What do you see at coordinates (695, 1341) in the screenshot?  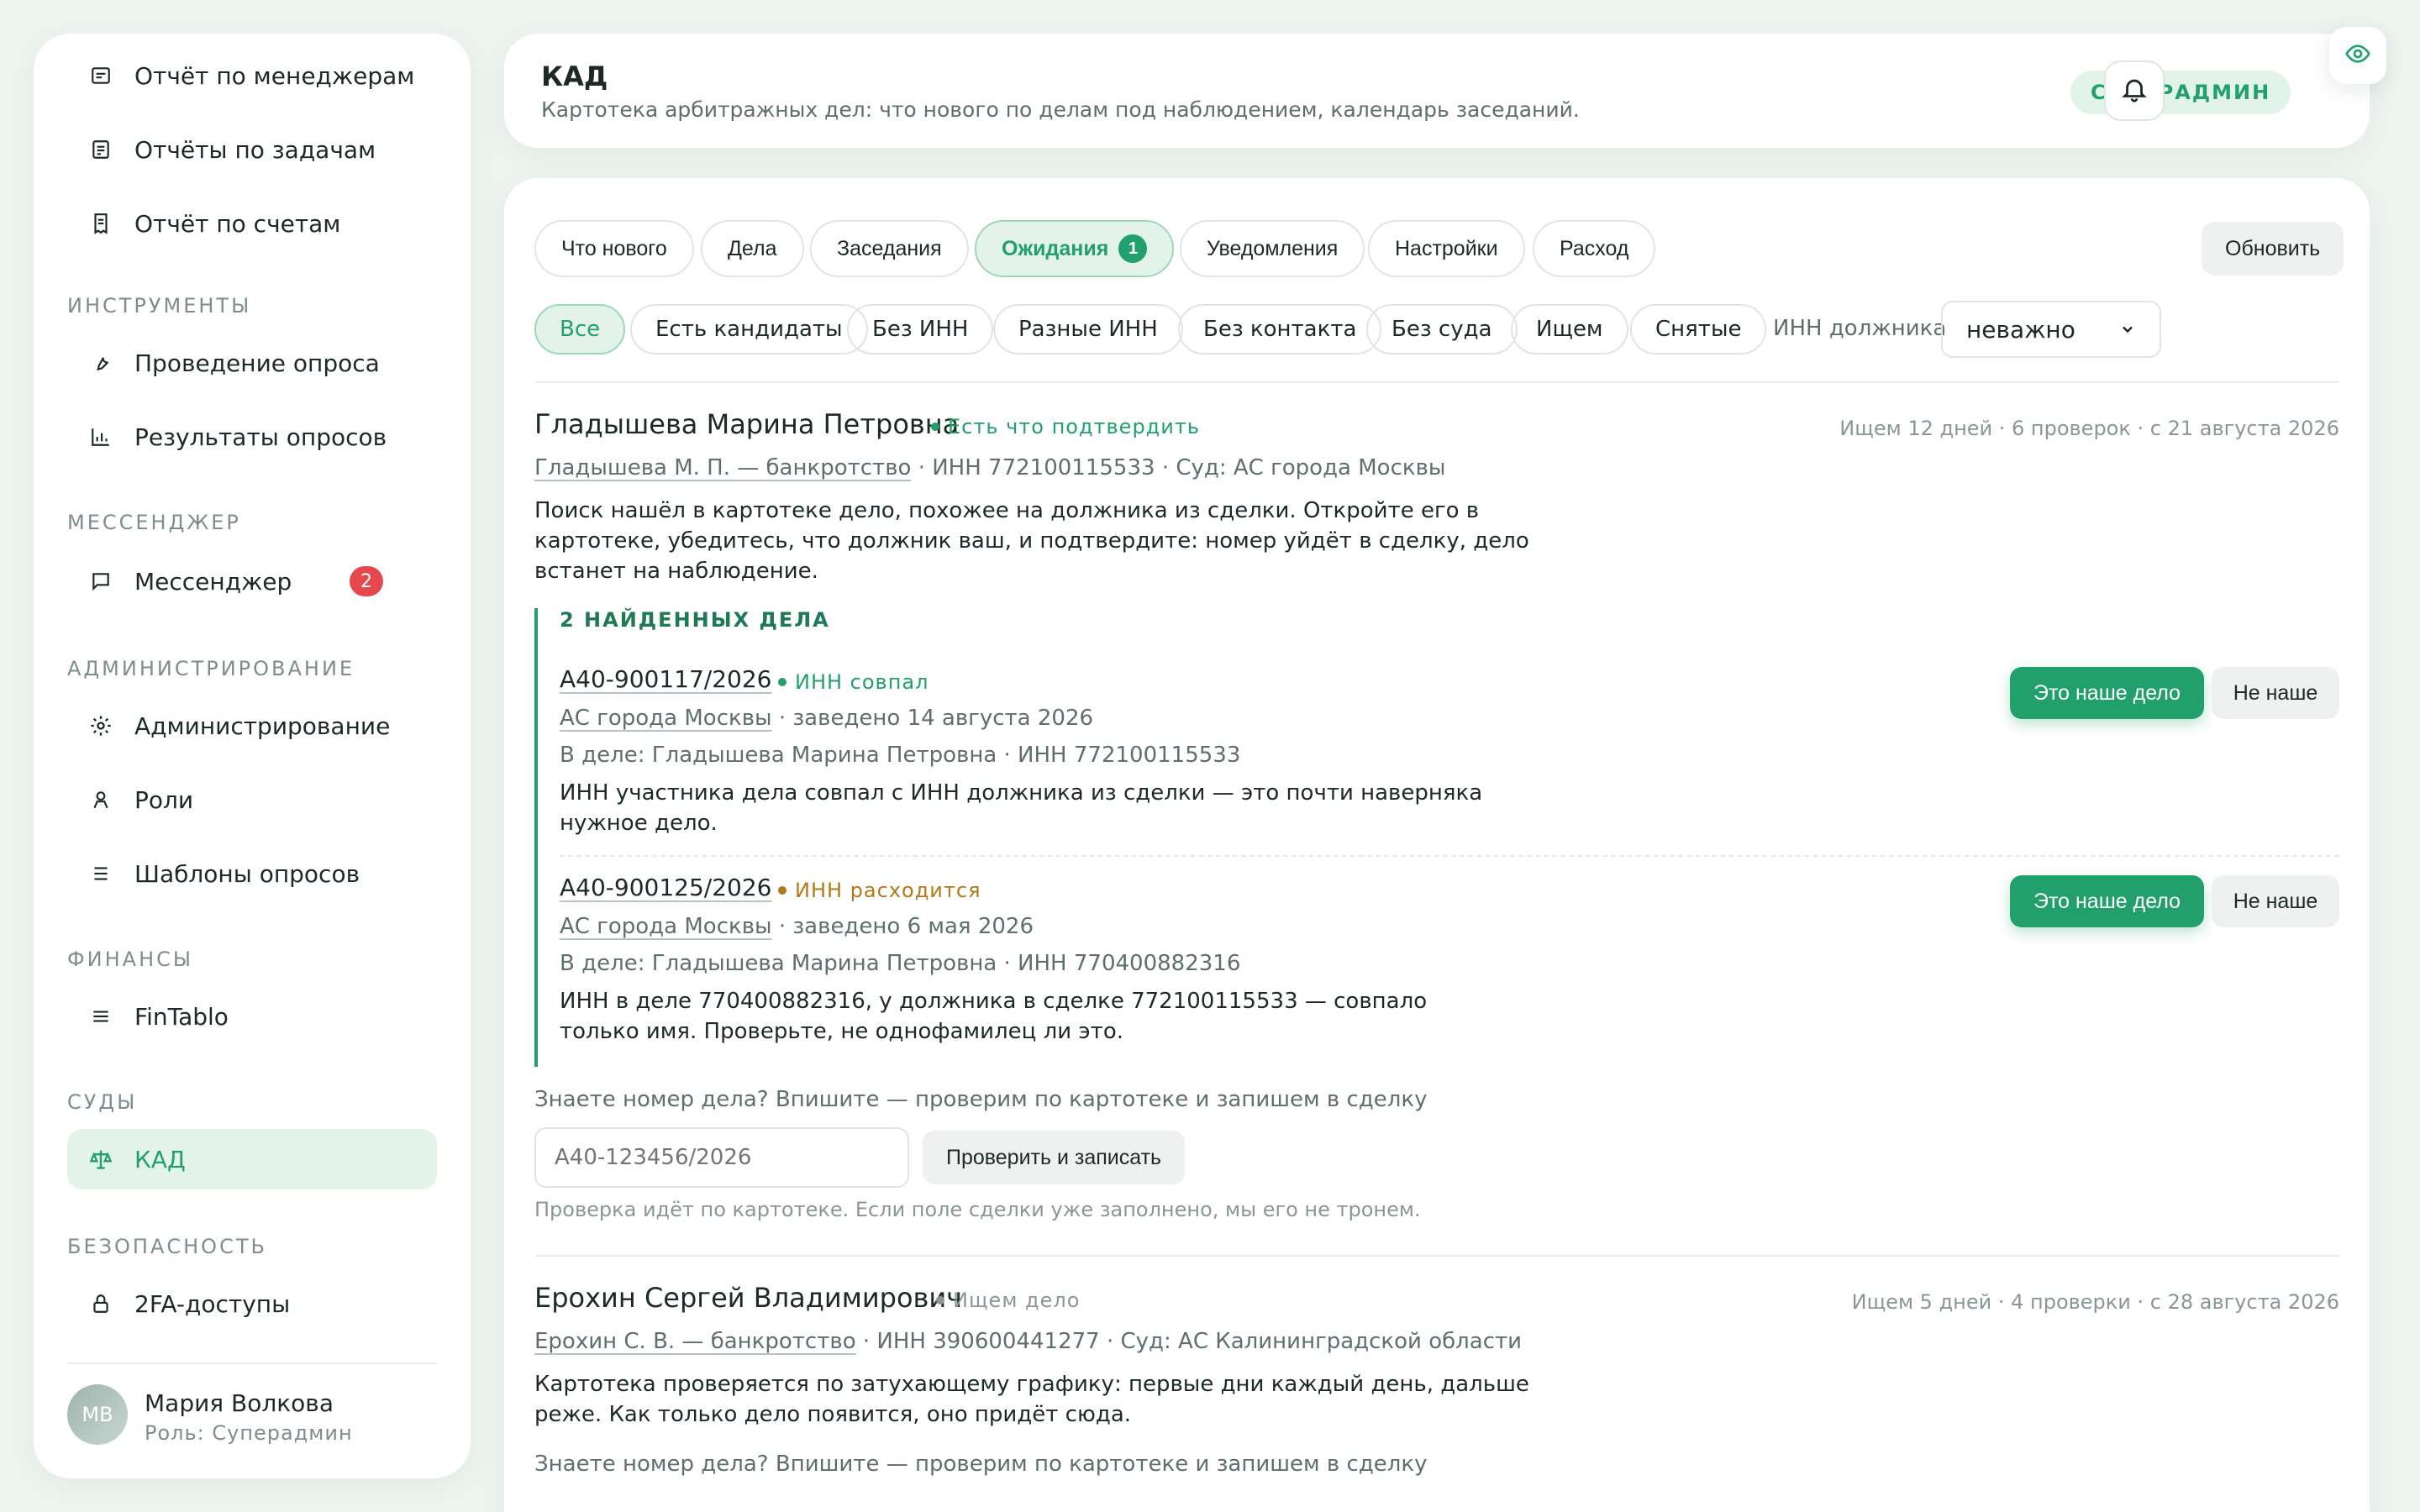 I see `deal-link: Ерохин С. В. — банкротство` at bounding box center [695, 1341].